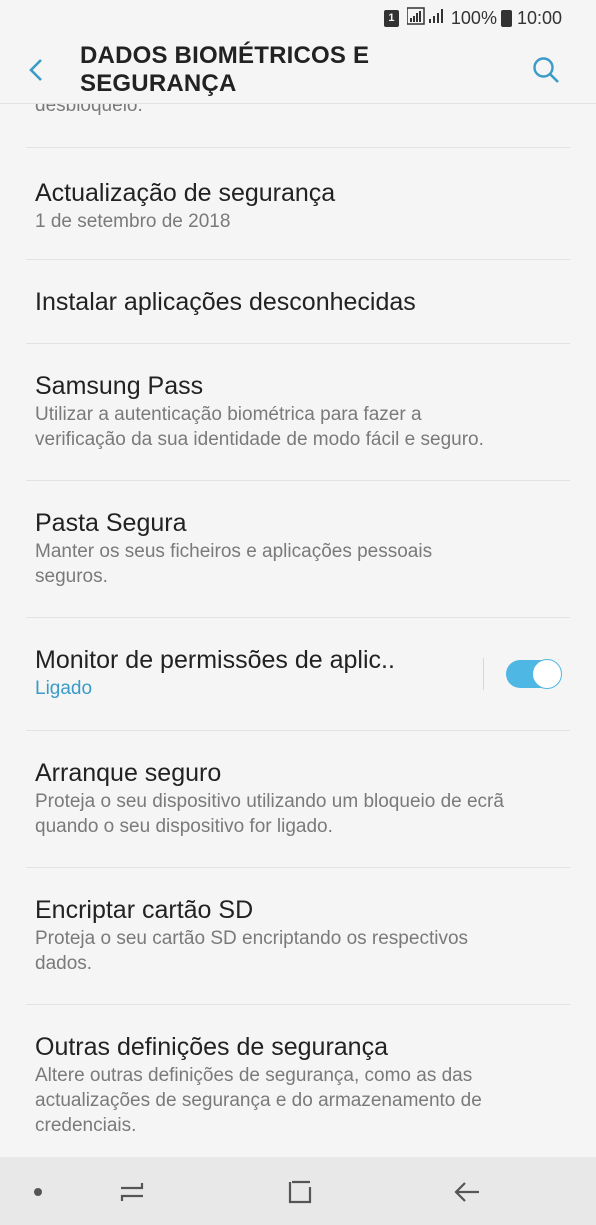 The width and height of the screenshot is (596, 1225). I want to click on item-subtitle: 1 de setembro de 2018, so click(133, 221).